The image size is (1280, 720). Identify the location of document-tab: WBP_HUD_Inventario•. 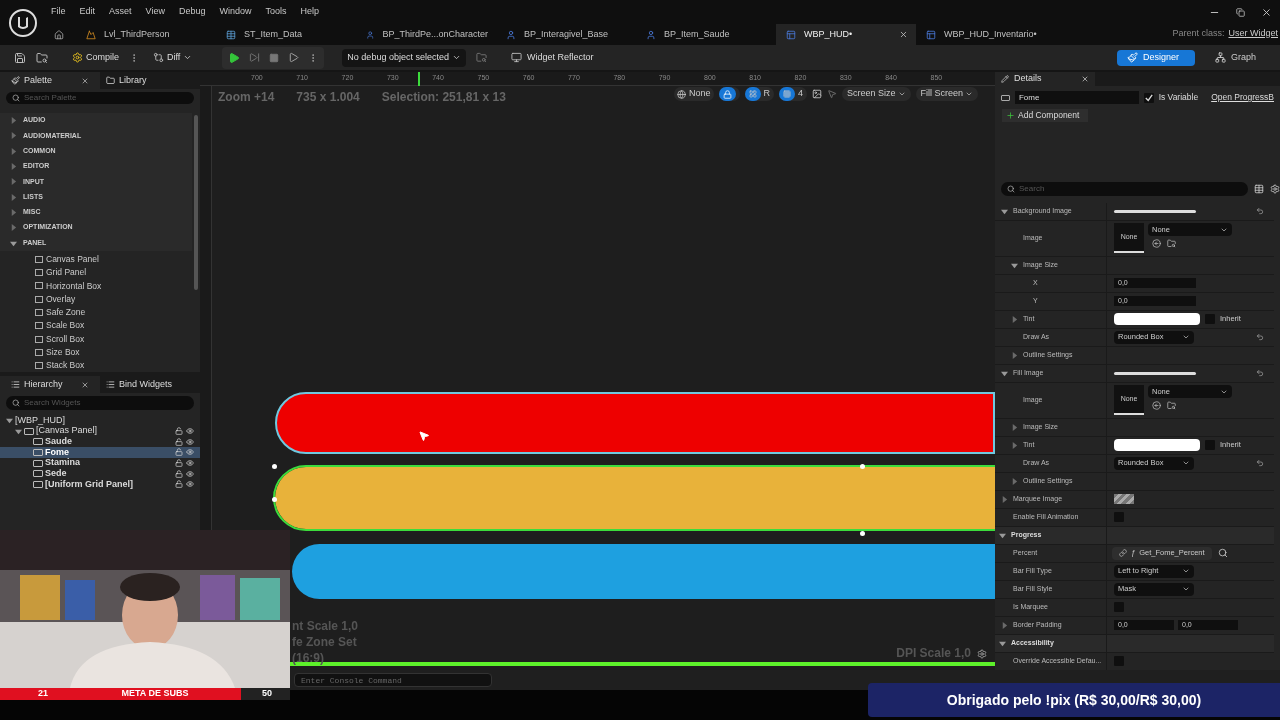
(986, 34).